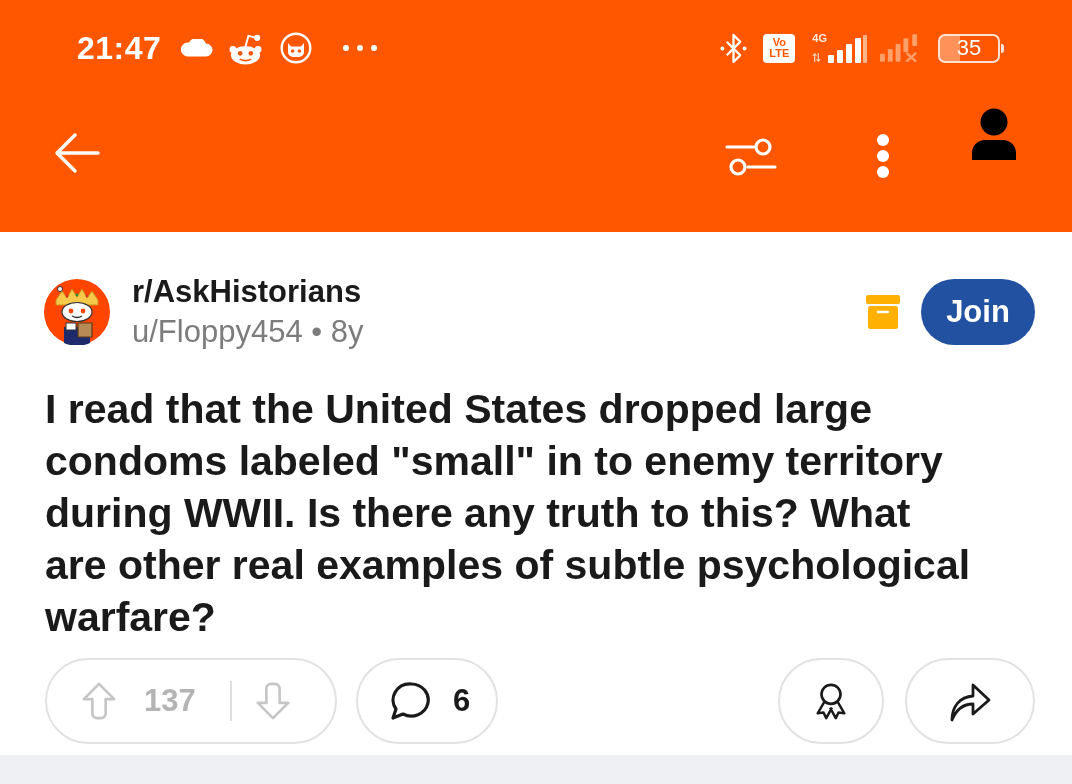  I want to click on mascot-avatar-icon, so click(77, 312).